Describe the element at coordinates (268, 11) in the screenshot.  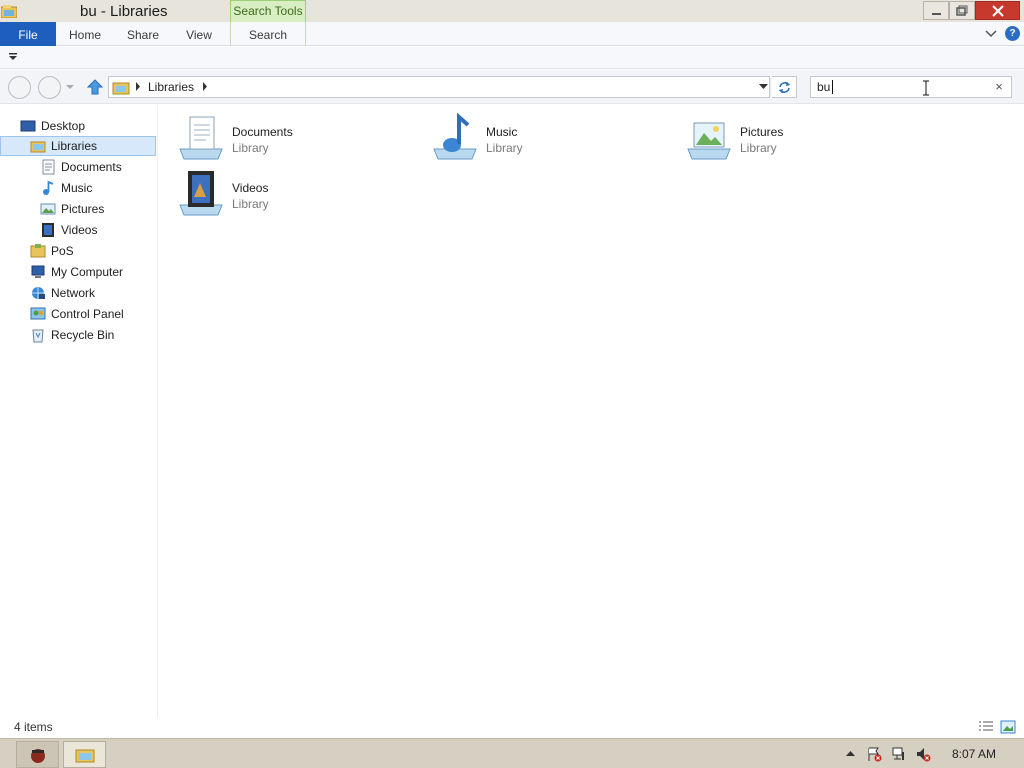
I see `search-tools-group-label: Search Tools` at that location.